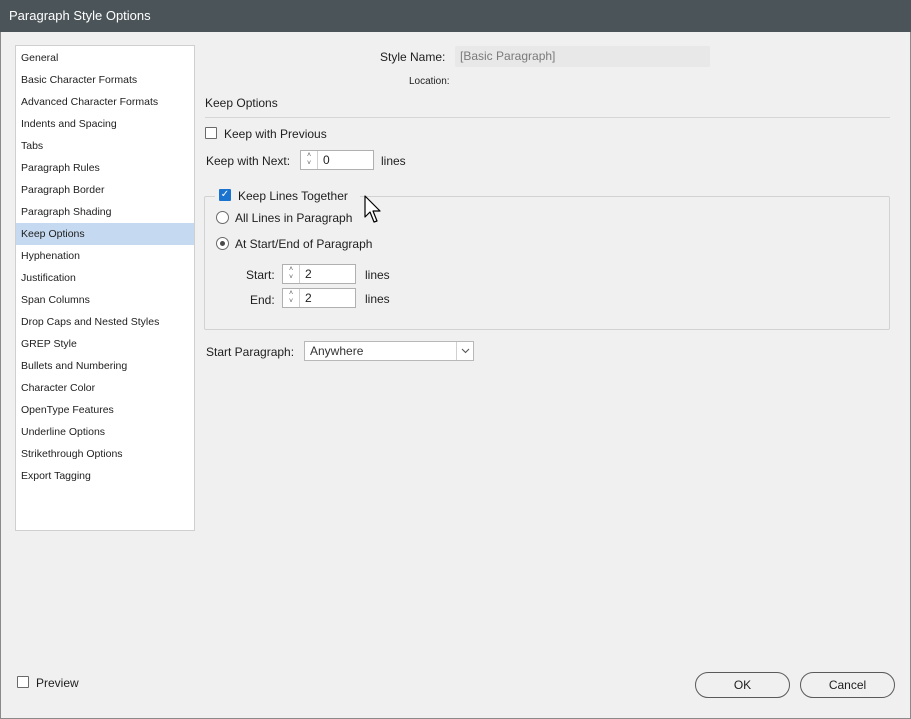 Image resolution: width=911 pixels, height=719 pixels. Describe the element at coordinates (429, 81) in the screenshot. I see `location-label: Location:` at that location.